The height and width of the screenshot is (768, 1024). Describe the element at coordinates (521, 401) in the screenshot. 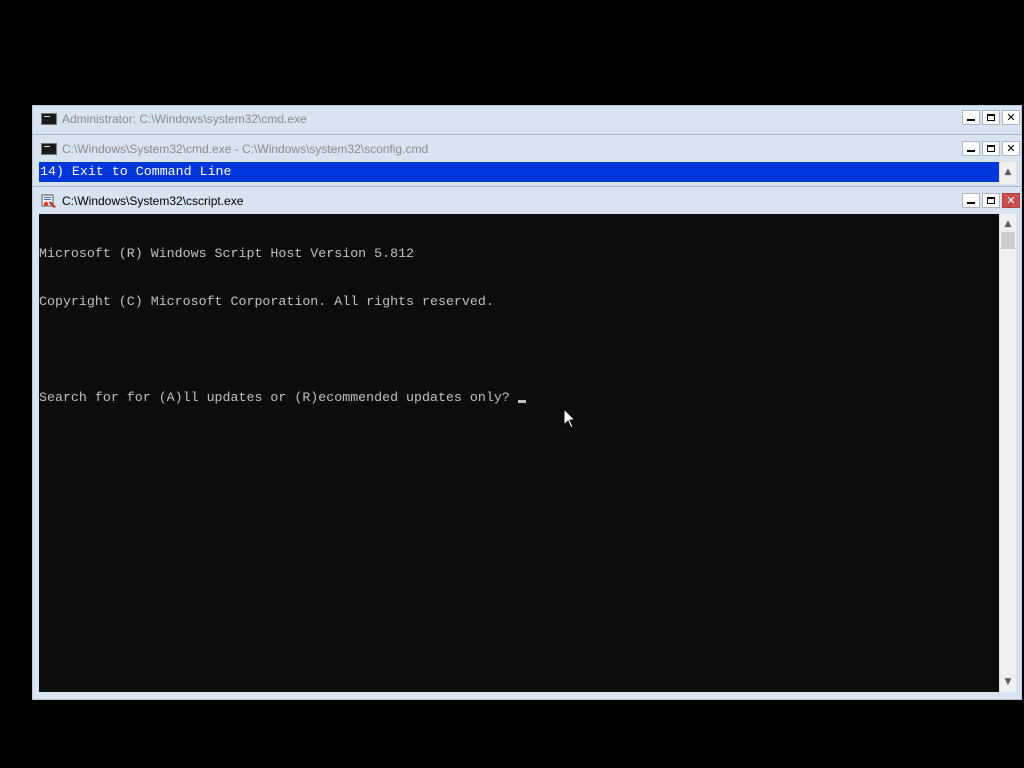

I see `text-cursor` at that location.